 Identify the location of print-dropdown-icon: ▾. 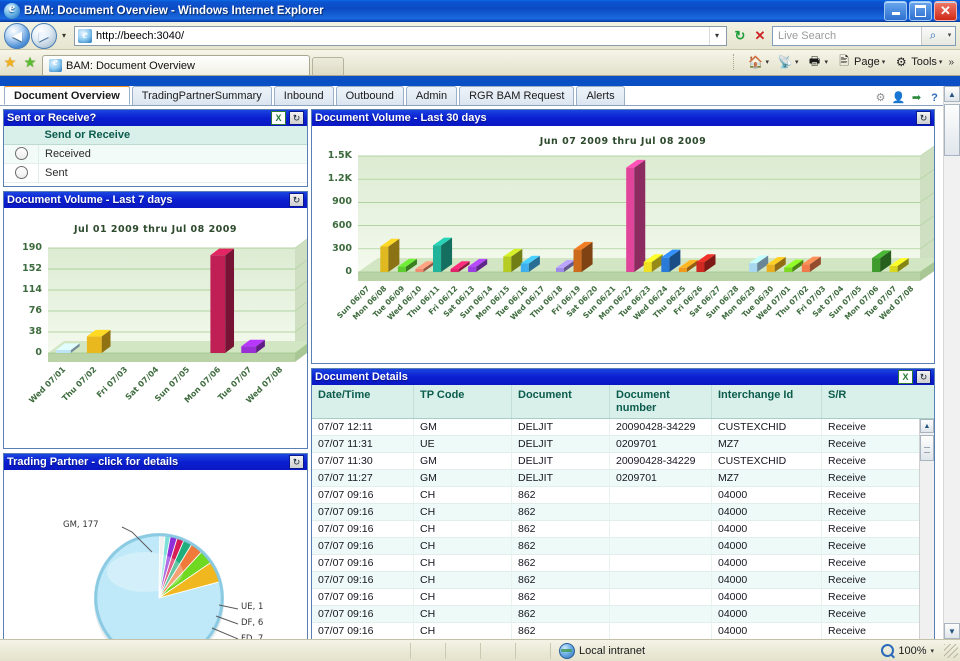
(827, 62).